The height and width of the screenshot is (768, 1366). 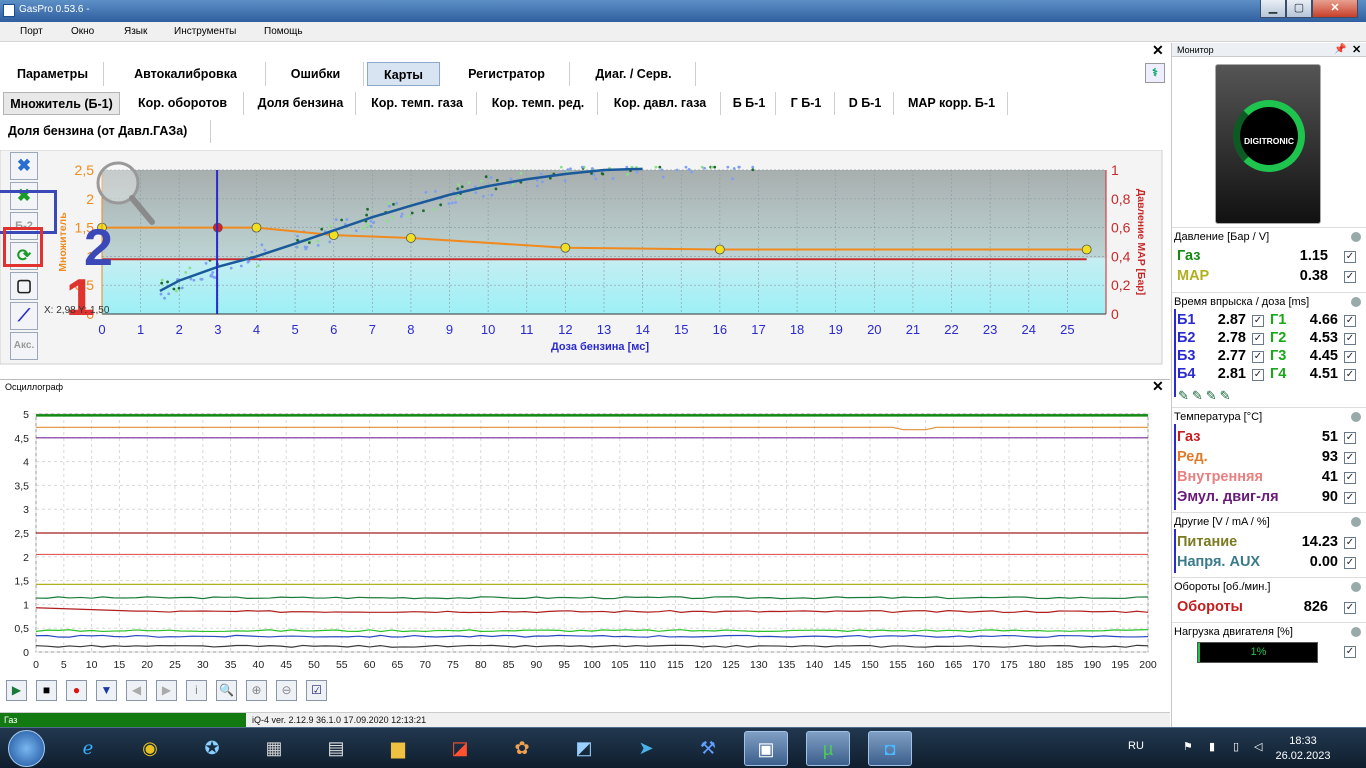 What do you see at coordinates (1188, 746) in the screenshot?
I see `flag-icon: ⚑` at bounding box center [1188, 746].